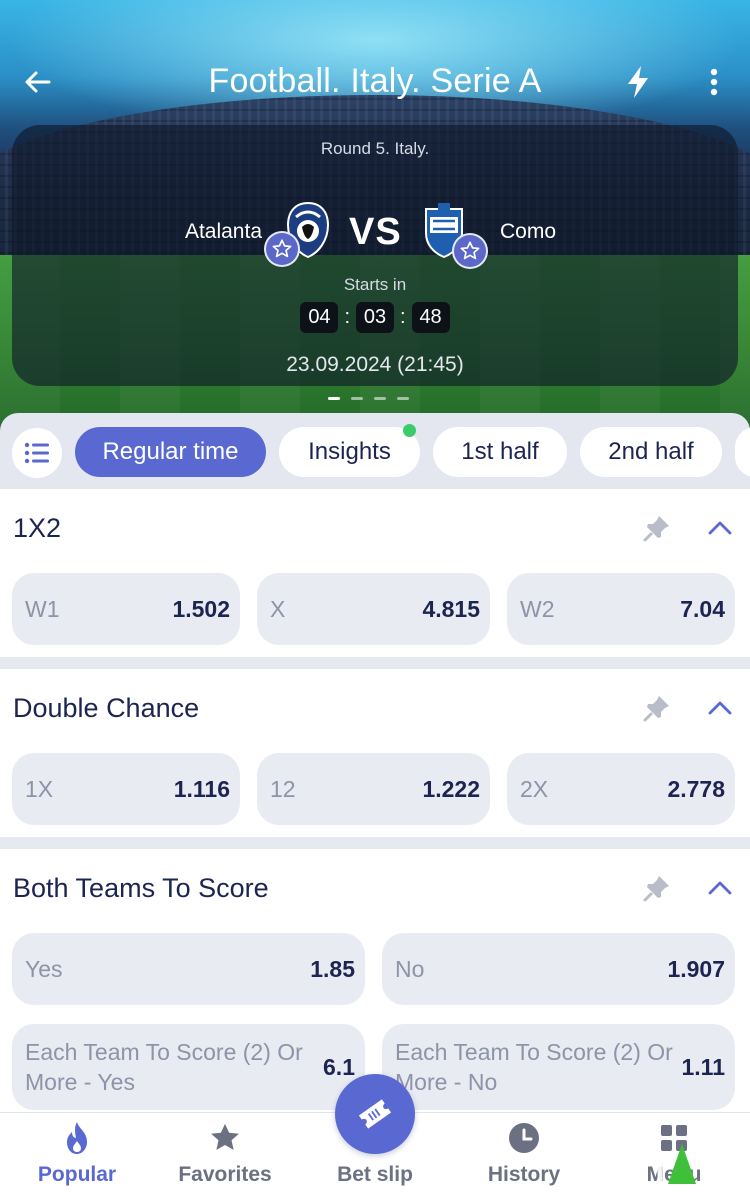 Image resolution: width=750 pixels, height=1200 pixels. I want to click on odds-button-12: 12 1.222, so click(373, 789).